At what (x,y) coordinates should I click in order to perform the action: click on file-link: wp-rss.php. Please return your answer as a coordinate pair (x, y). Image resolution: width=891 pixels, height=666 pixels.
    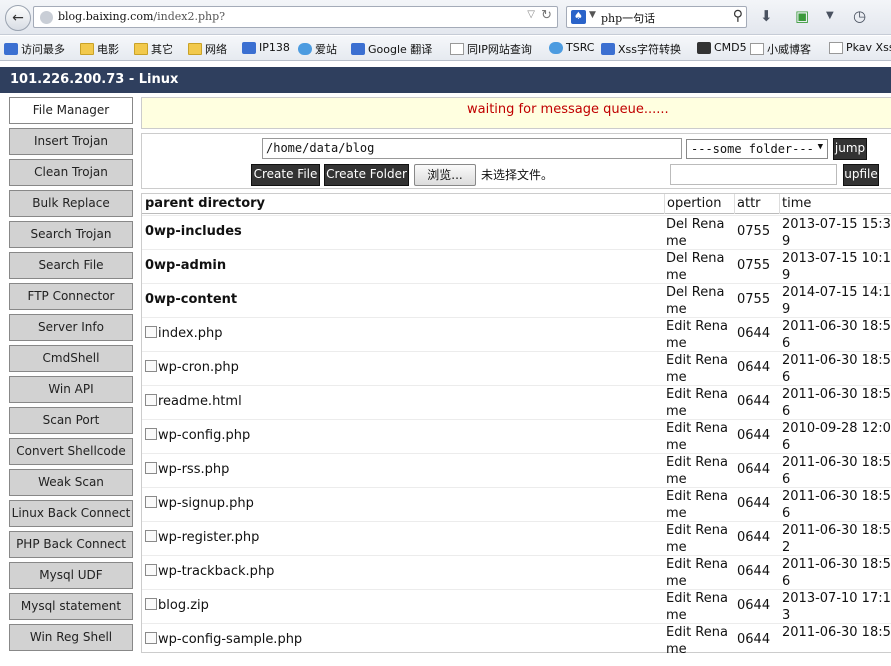
    Looking at the image, I should click on (193, 469).